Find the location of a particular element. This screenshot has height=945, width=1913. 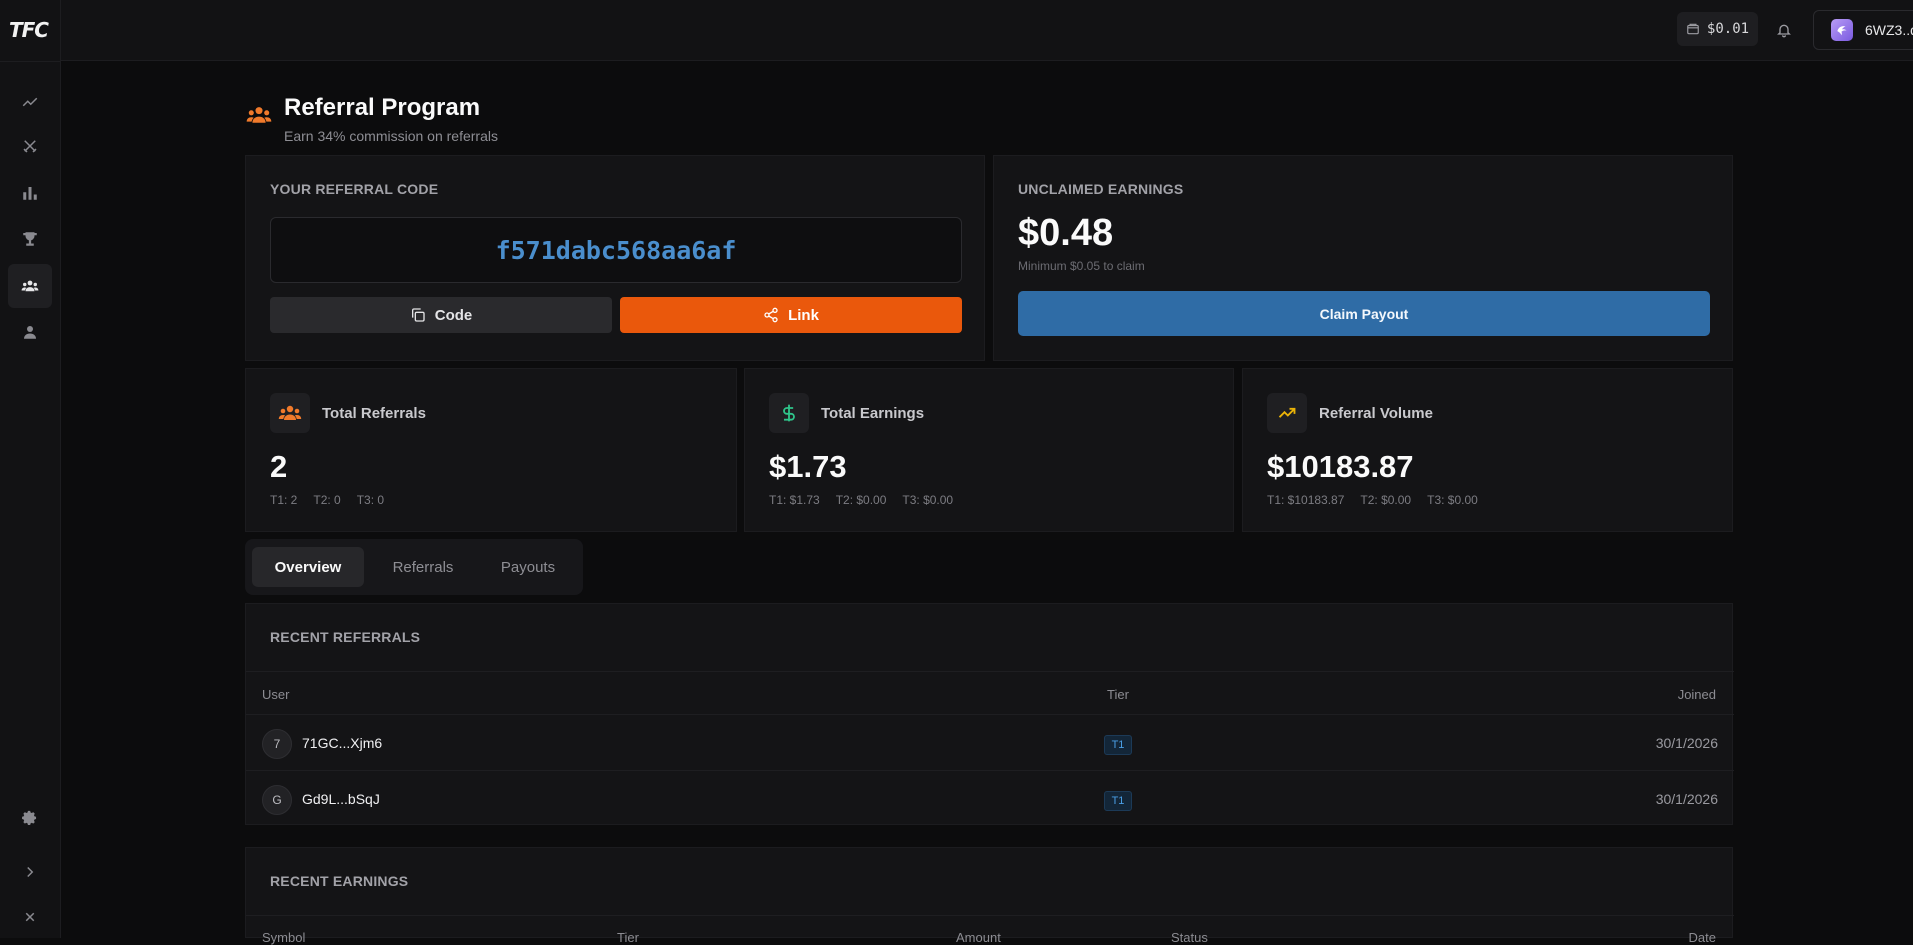

dollar-icon is located at coordinates (789, 413).